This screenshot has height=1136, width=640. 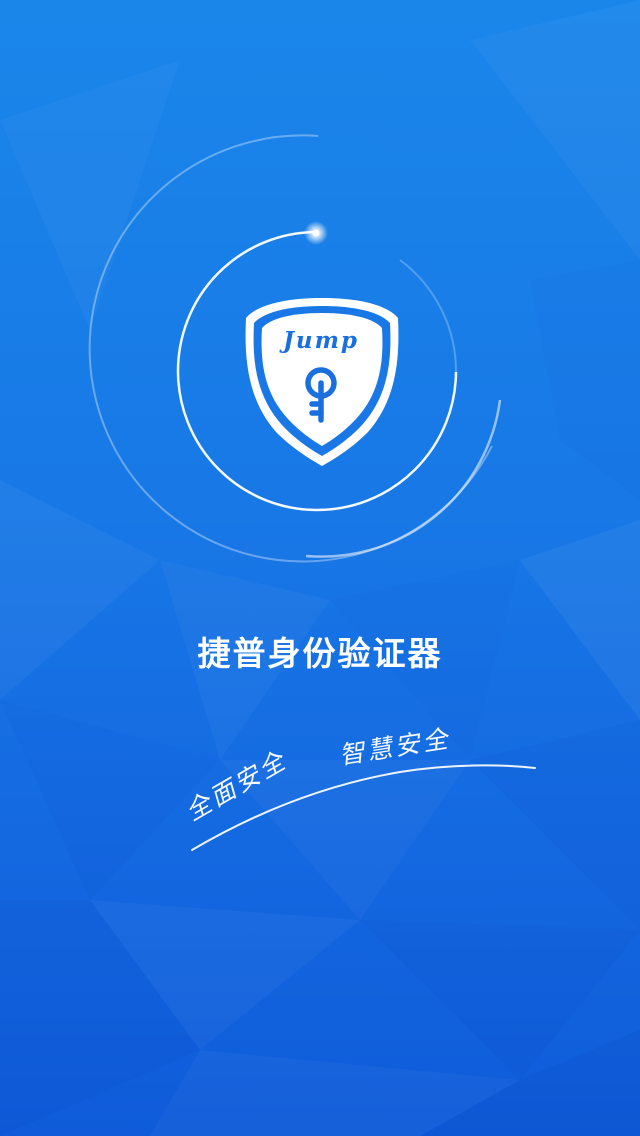 I want to click on logo-wordmark: Jump, so click(x=319, y=340).